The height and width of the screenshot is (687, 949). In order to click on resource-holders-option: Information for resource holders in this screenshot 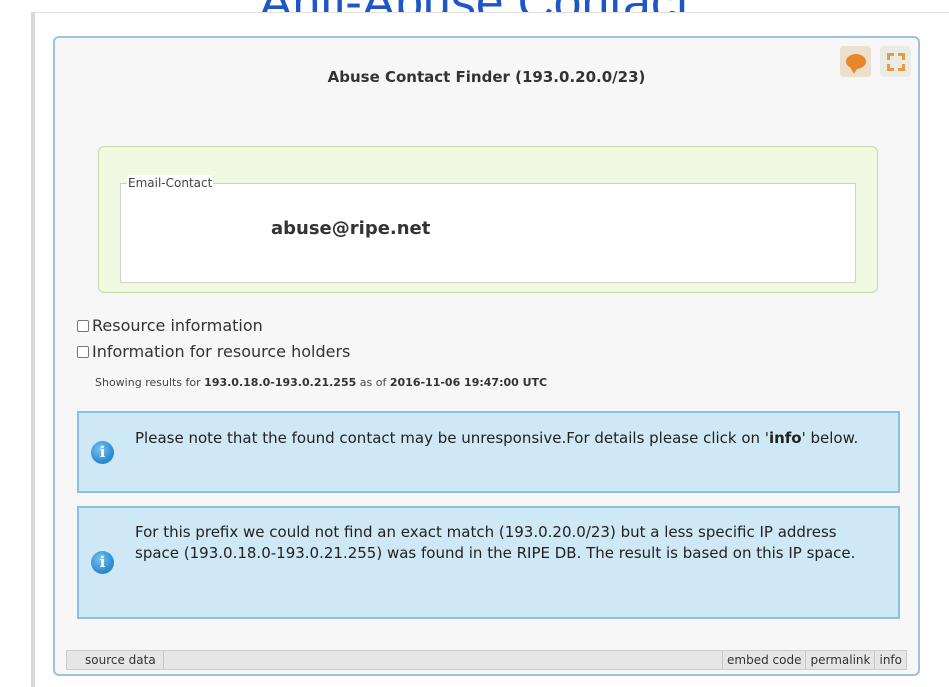, I will do `click(213, 351)`.